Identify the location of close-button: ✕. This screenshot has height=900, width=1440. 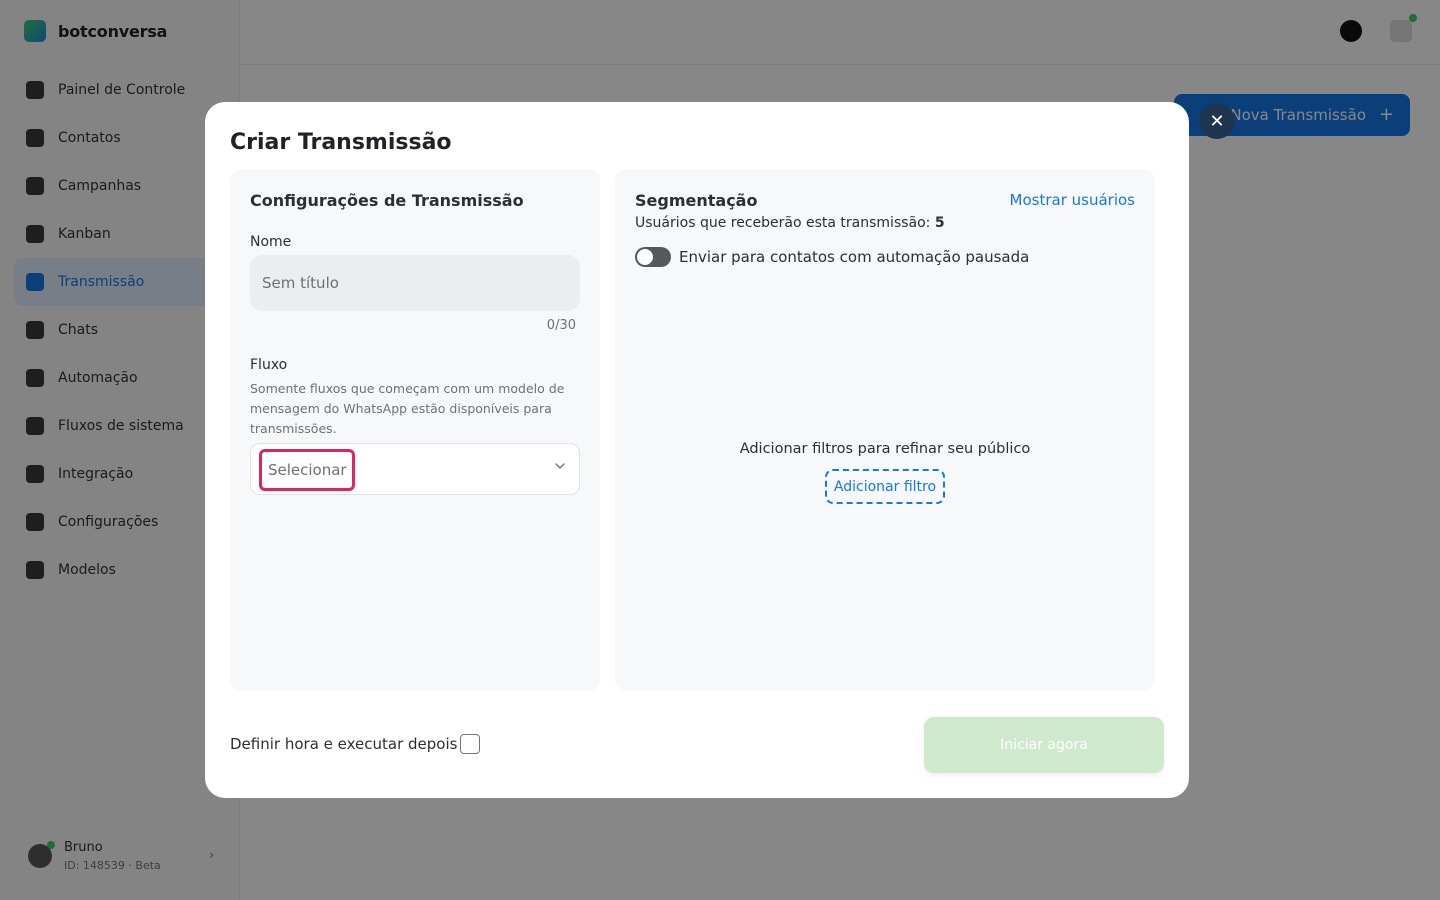
(1217, 121).